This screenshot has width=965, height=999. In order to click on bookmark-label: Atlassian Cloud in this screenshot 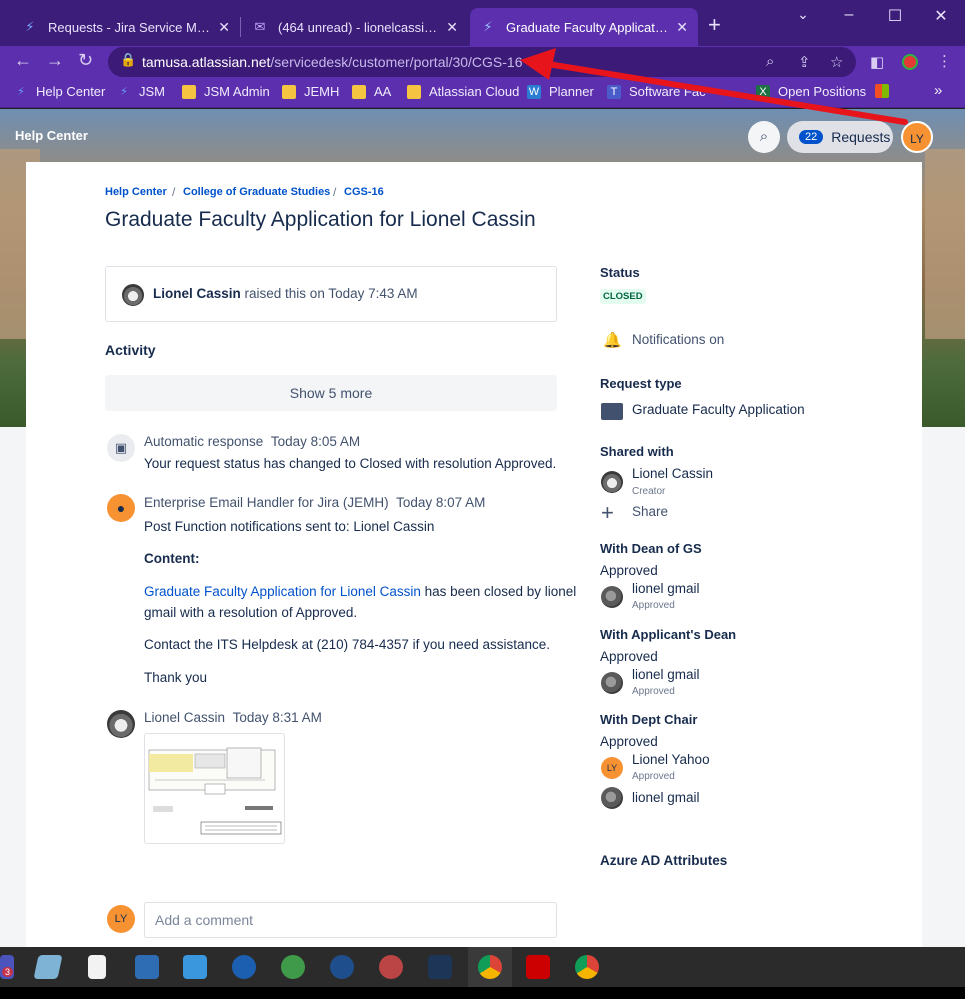, I will do `click(474, 91)`.